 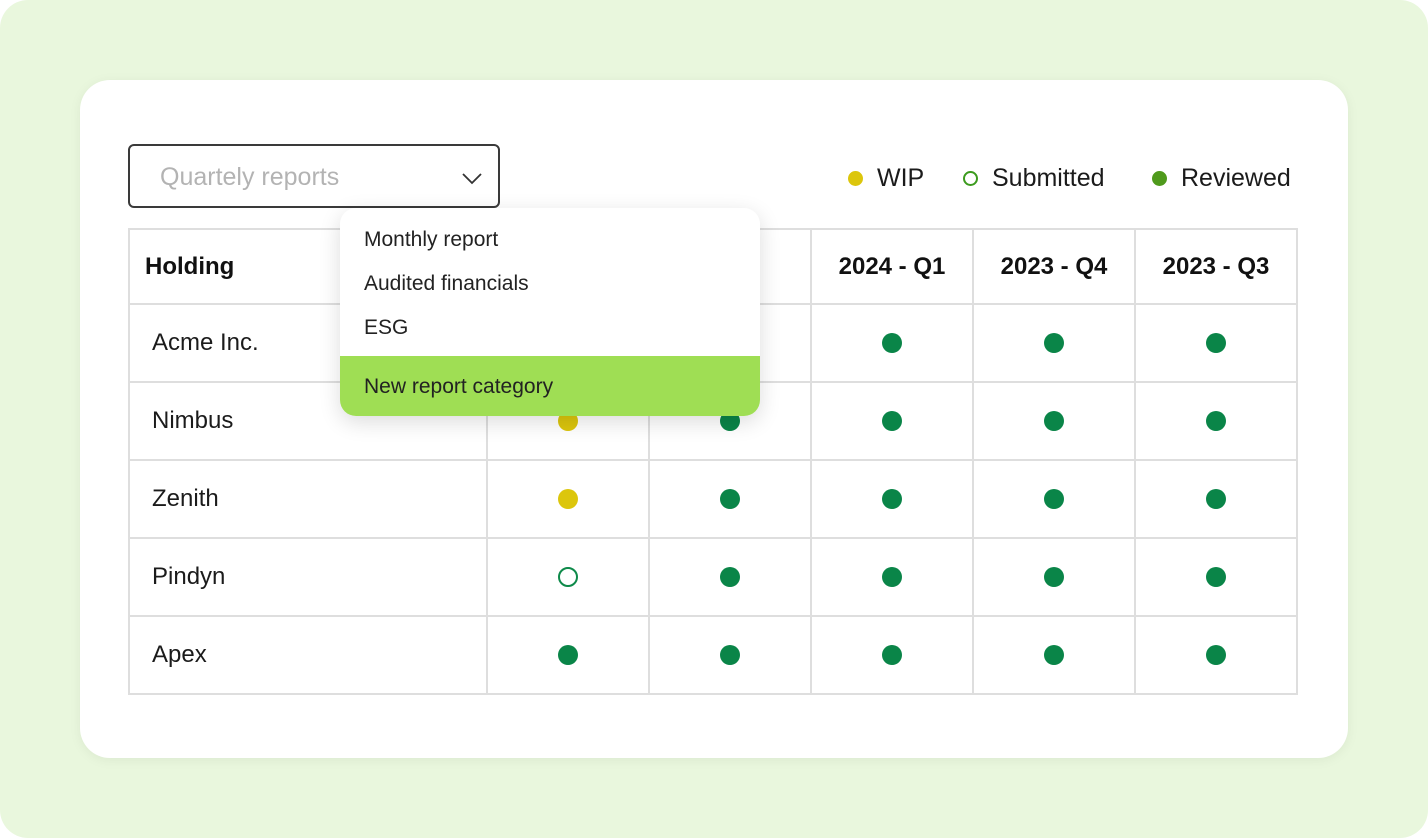 What do you see at coordinates (1048, 177) in the screenshot?
I see `legend-submitted-label: Submitted` at bounding box center [1048, 177].